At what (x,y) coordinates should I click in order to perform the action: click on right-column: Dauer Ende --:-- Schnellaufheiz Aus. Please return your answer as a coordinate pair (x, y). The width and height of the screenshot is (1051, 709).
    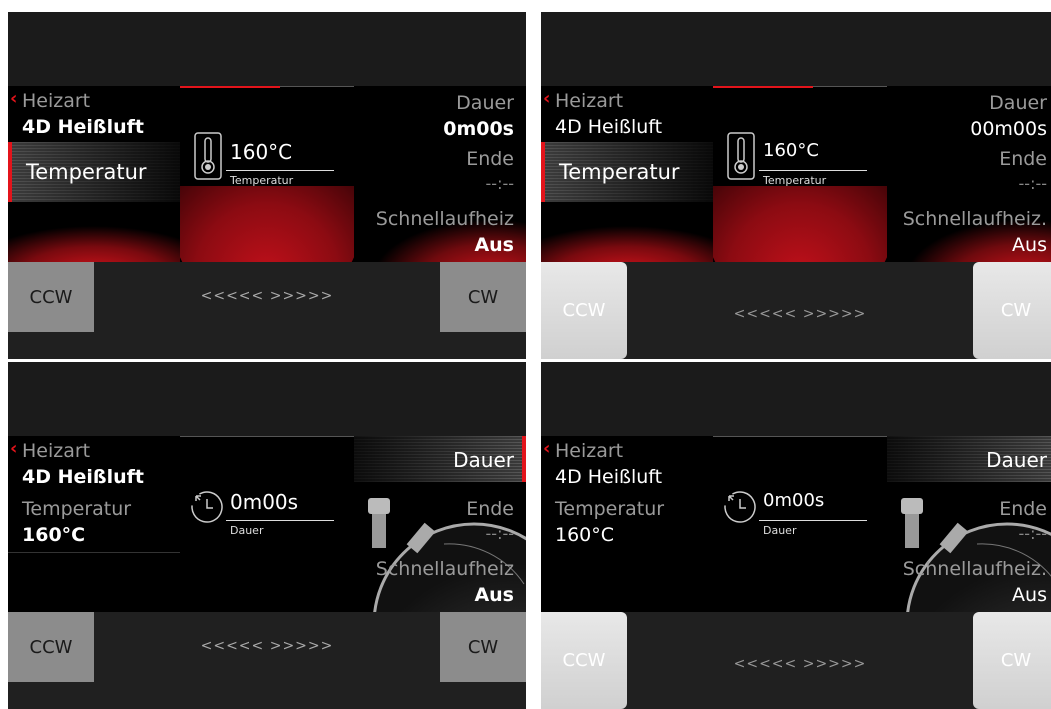
    Looking at the image, I should click on (440, 524).